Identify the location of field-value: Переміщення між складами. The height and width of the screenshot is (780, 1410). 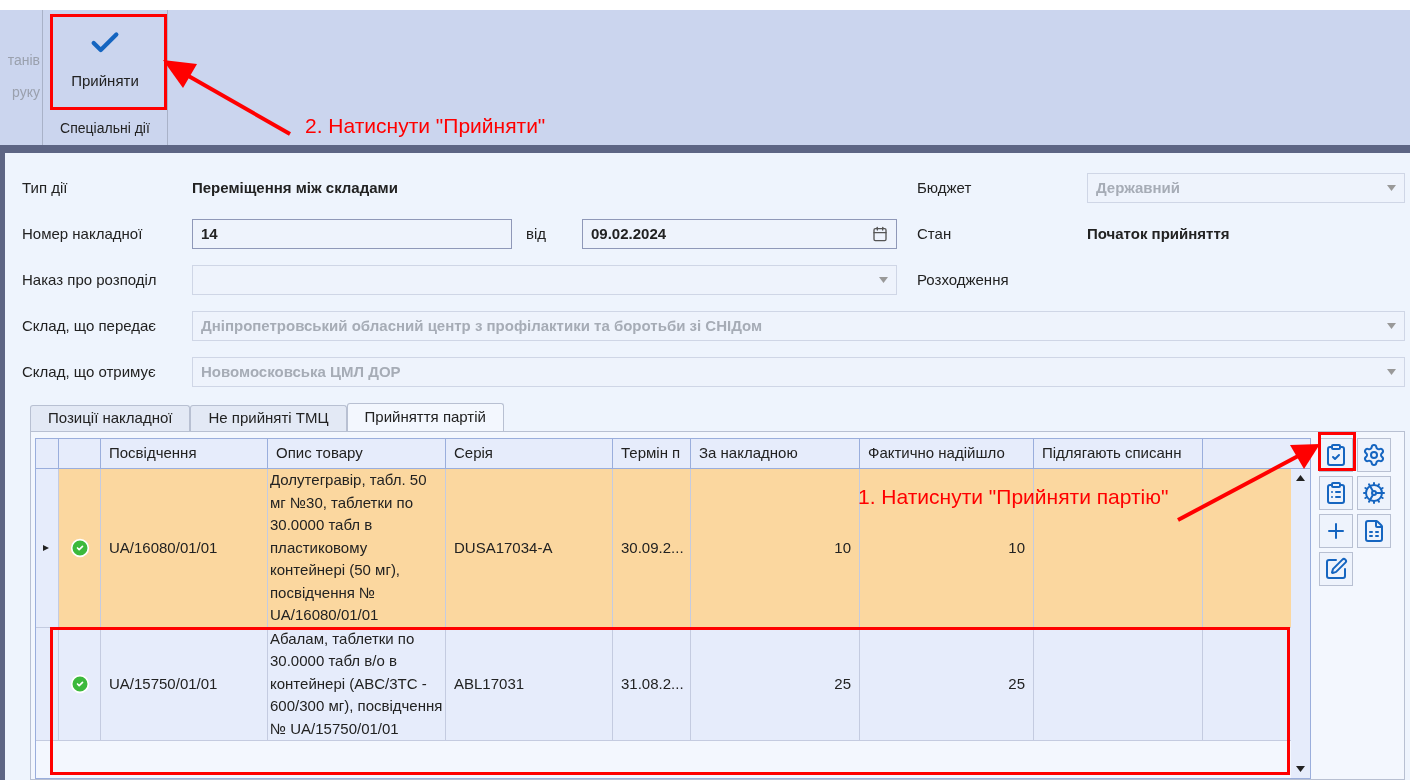
(295, 187).